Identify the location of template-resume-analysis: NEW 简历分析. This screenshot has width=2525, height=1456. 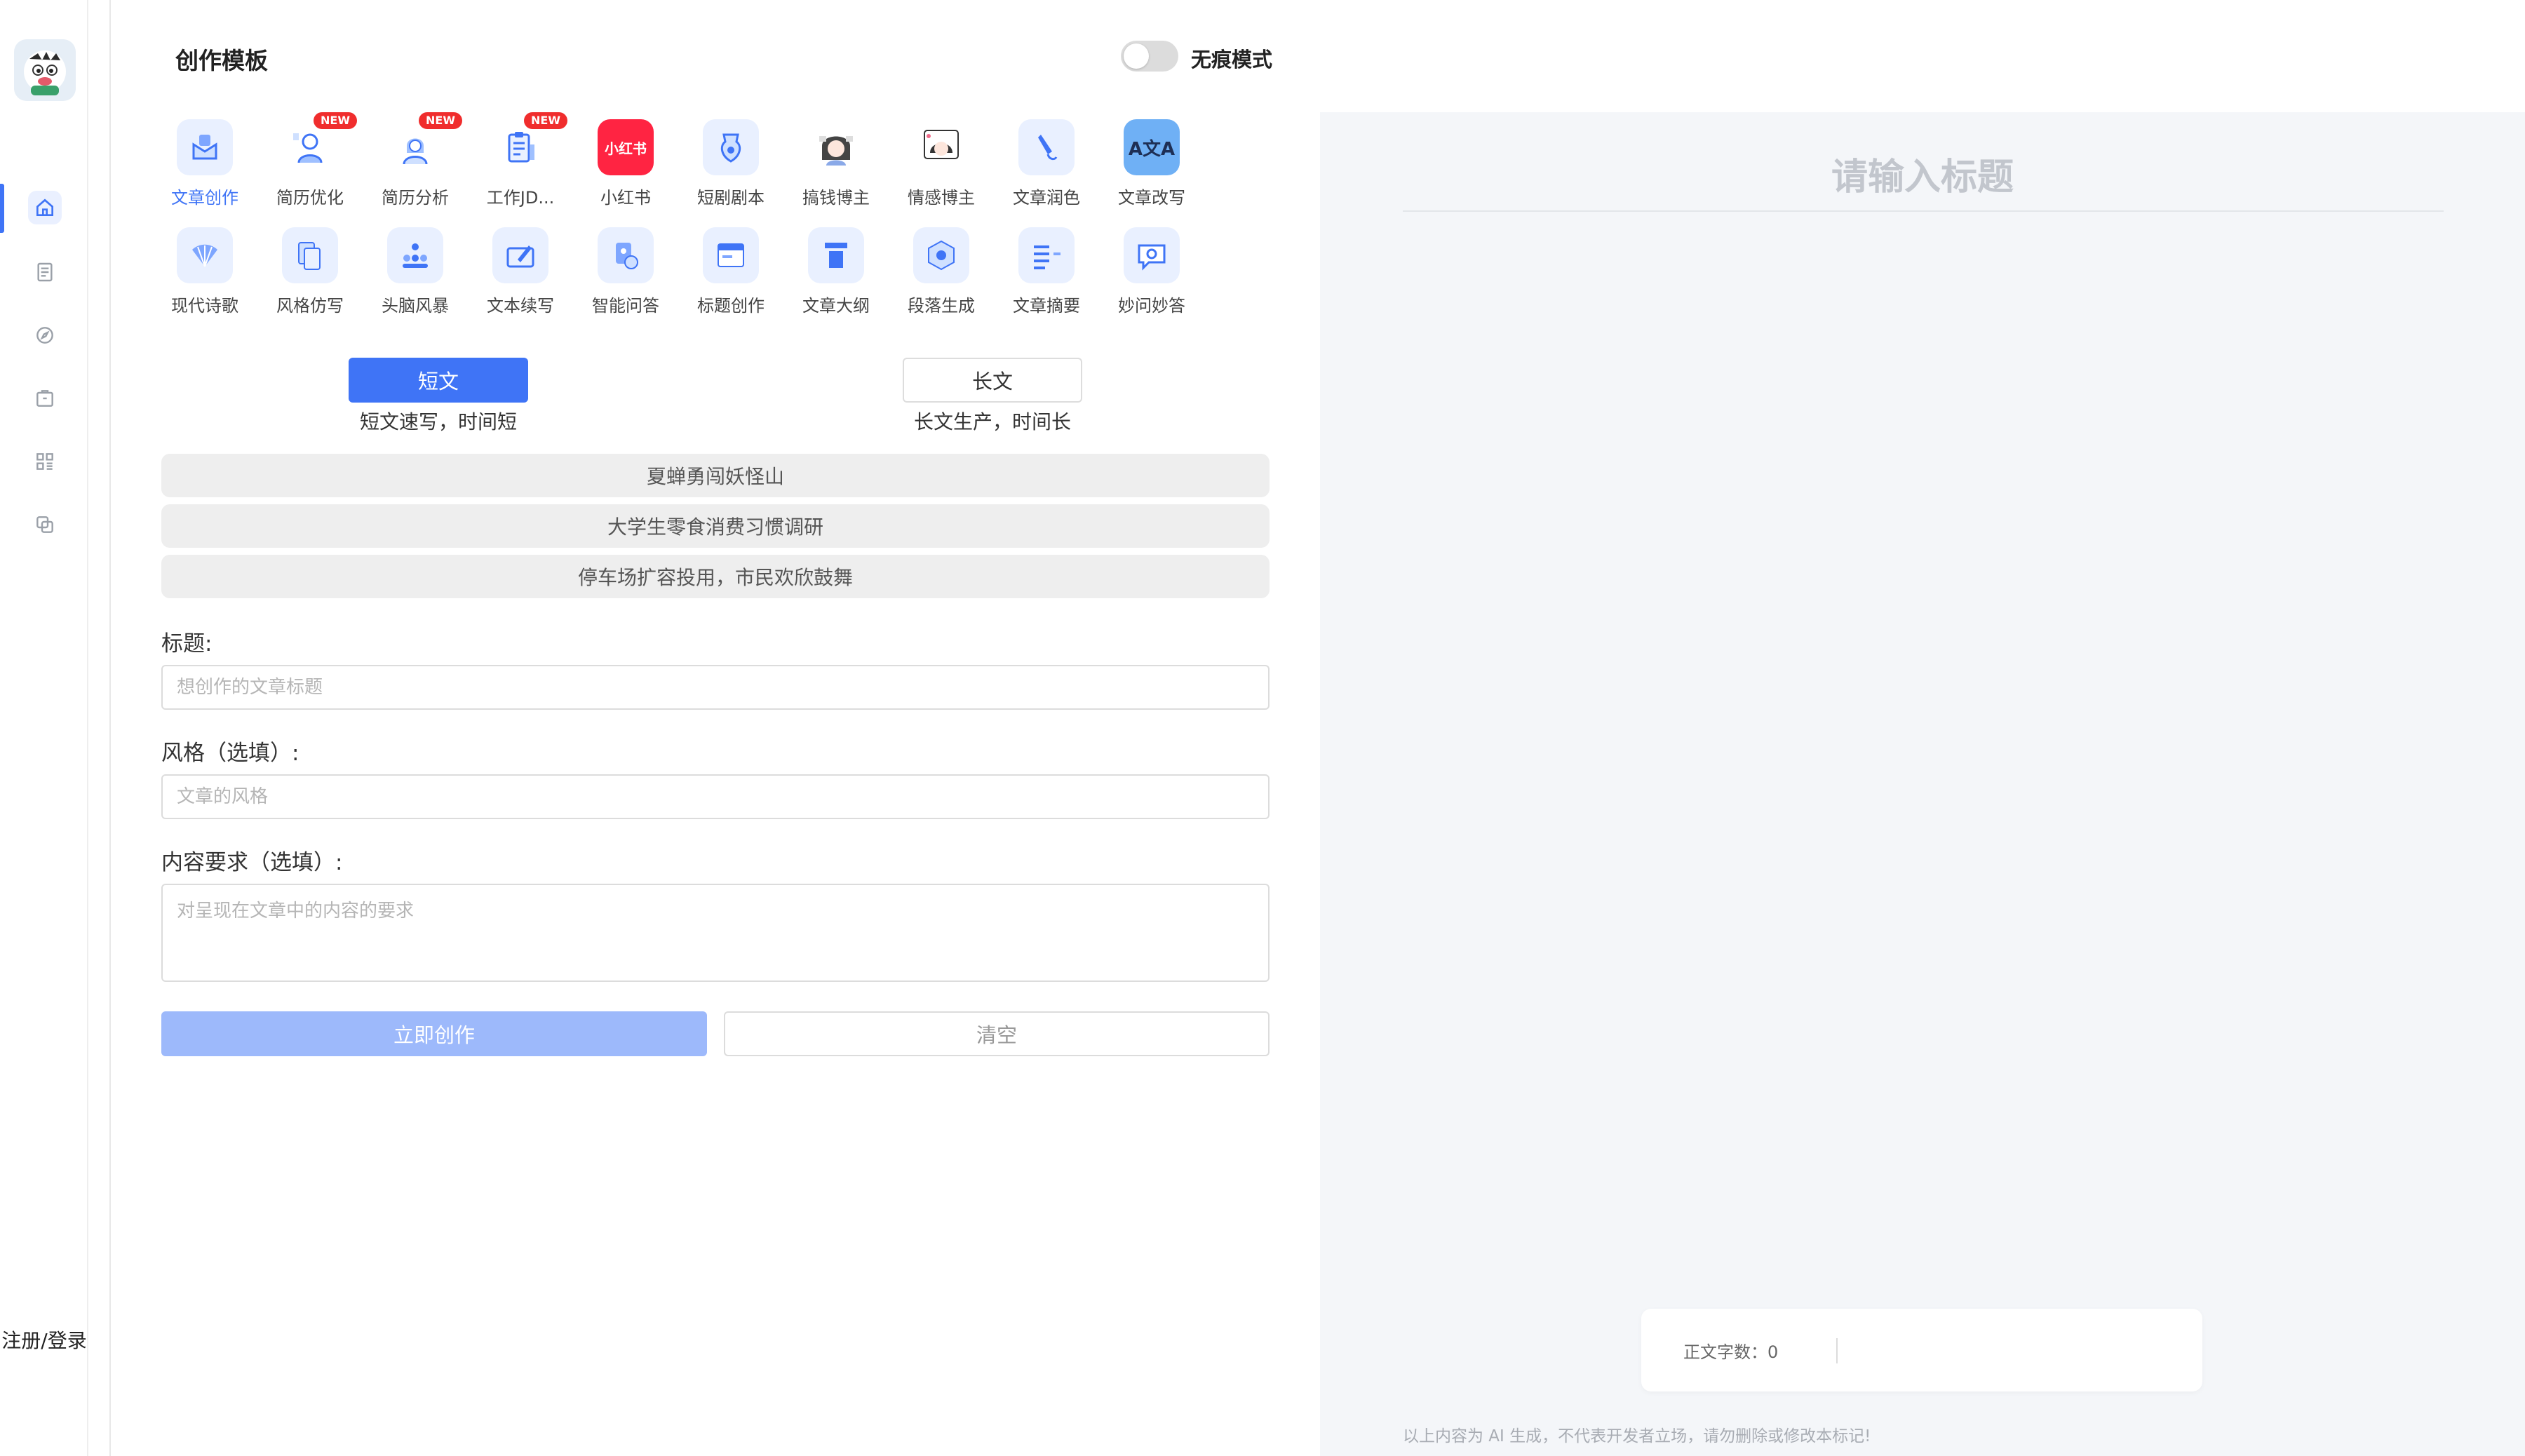
(415, 164).